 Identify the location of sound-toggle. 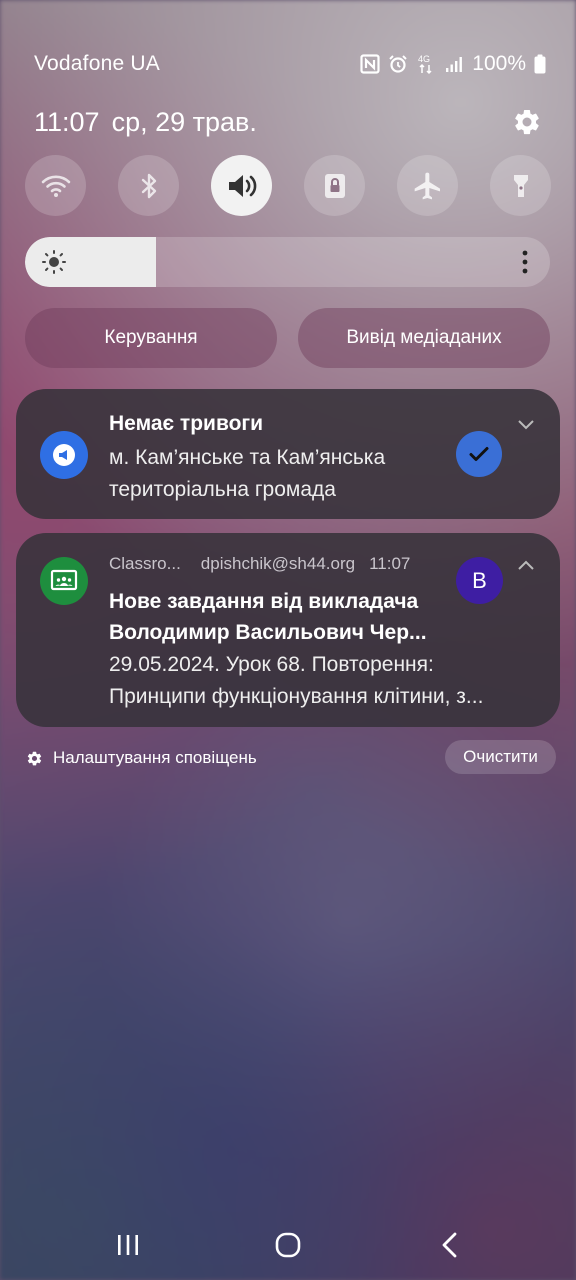
(241, 185).